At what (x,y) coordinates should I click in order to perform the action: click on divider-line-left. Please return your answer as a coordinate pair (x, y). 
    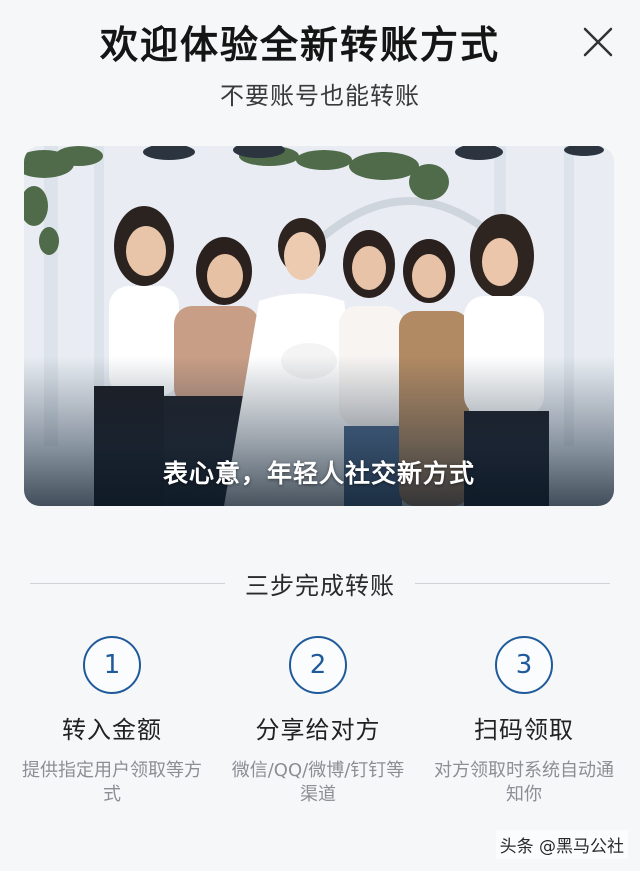
    Looking at the image, I should click on (127, 583).